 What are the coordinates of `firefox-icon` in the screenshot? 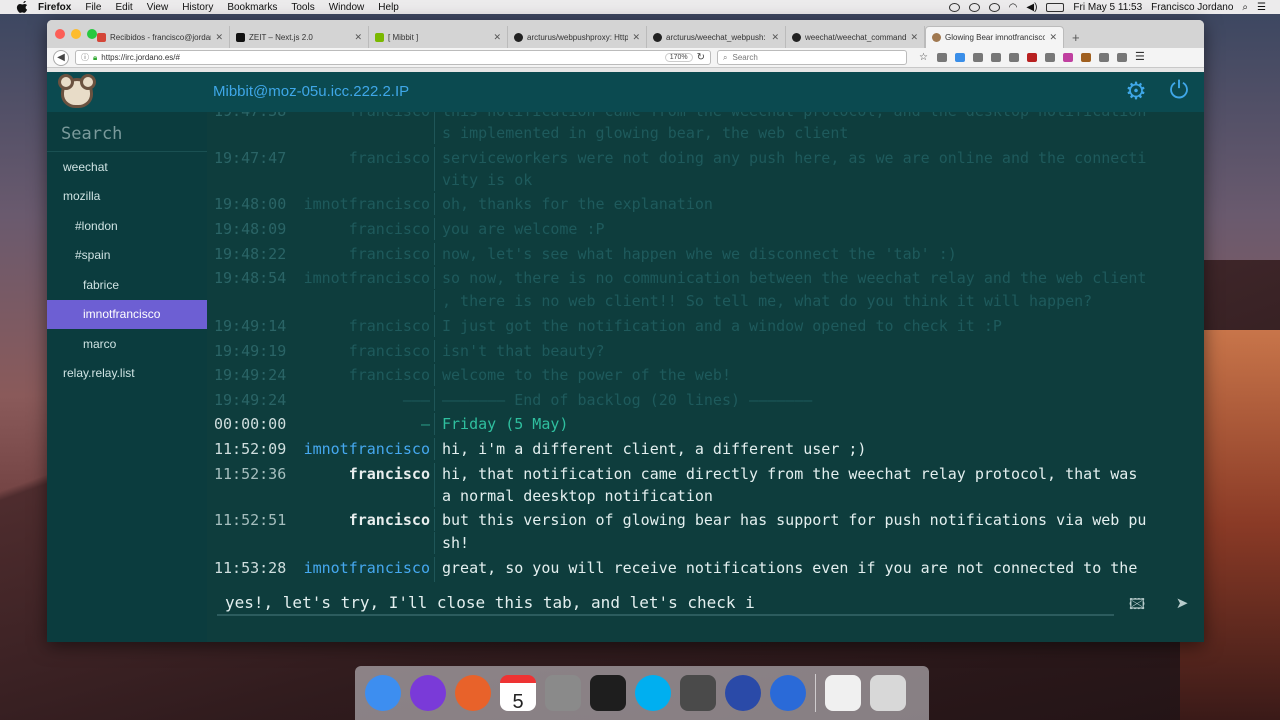 It's located at (473, 693).